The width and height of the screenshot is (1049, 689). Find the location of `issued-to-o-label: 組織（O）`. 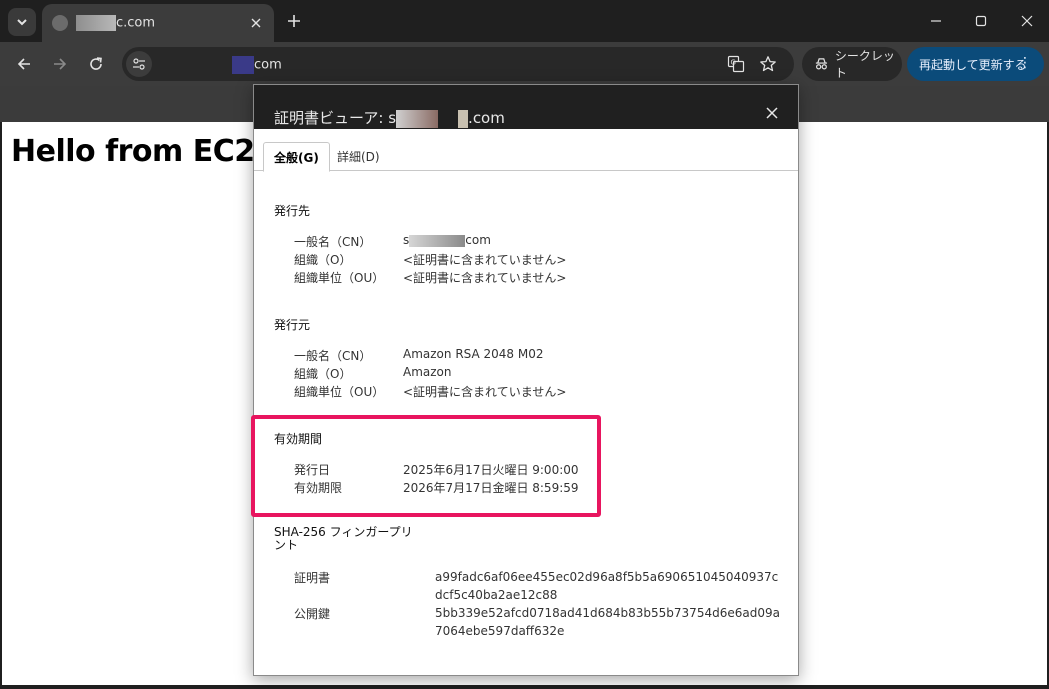

issued-to-o-label: 組織（O） is located at coordinates (323, 260).